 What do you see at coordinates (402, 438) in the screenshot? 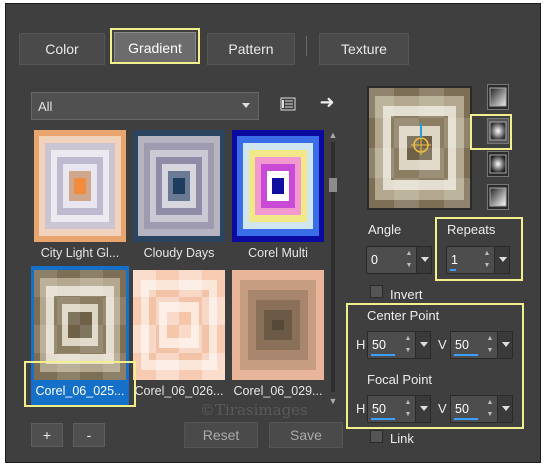
I see `link-label: Link` at bounding box center [402, 438].